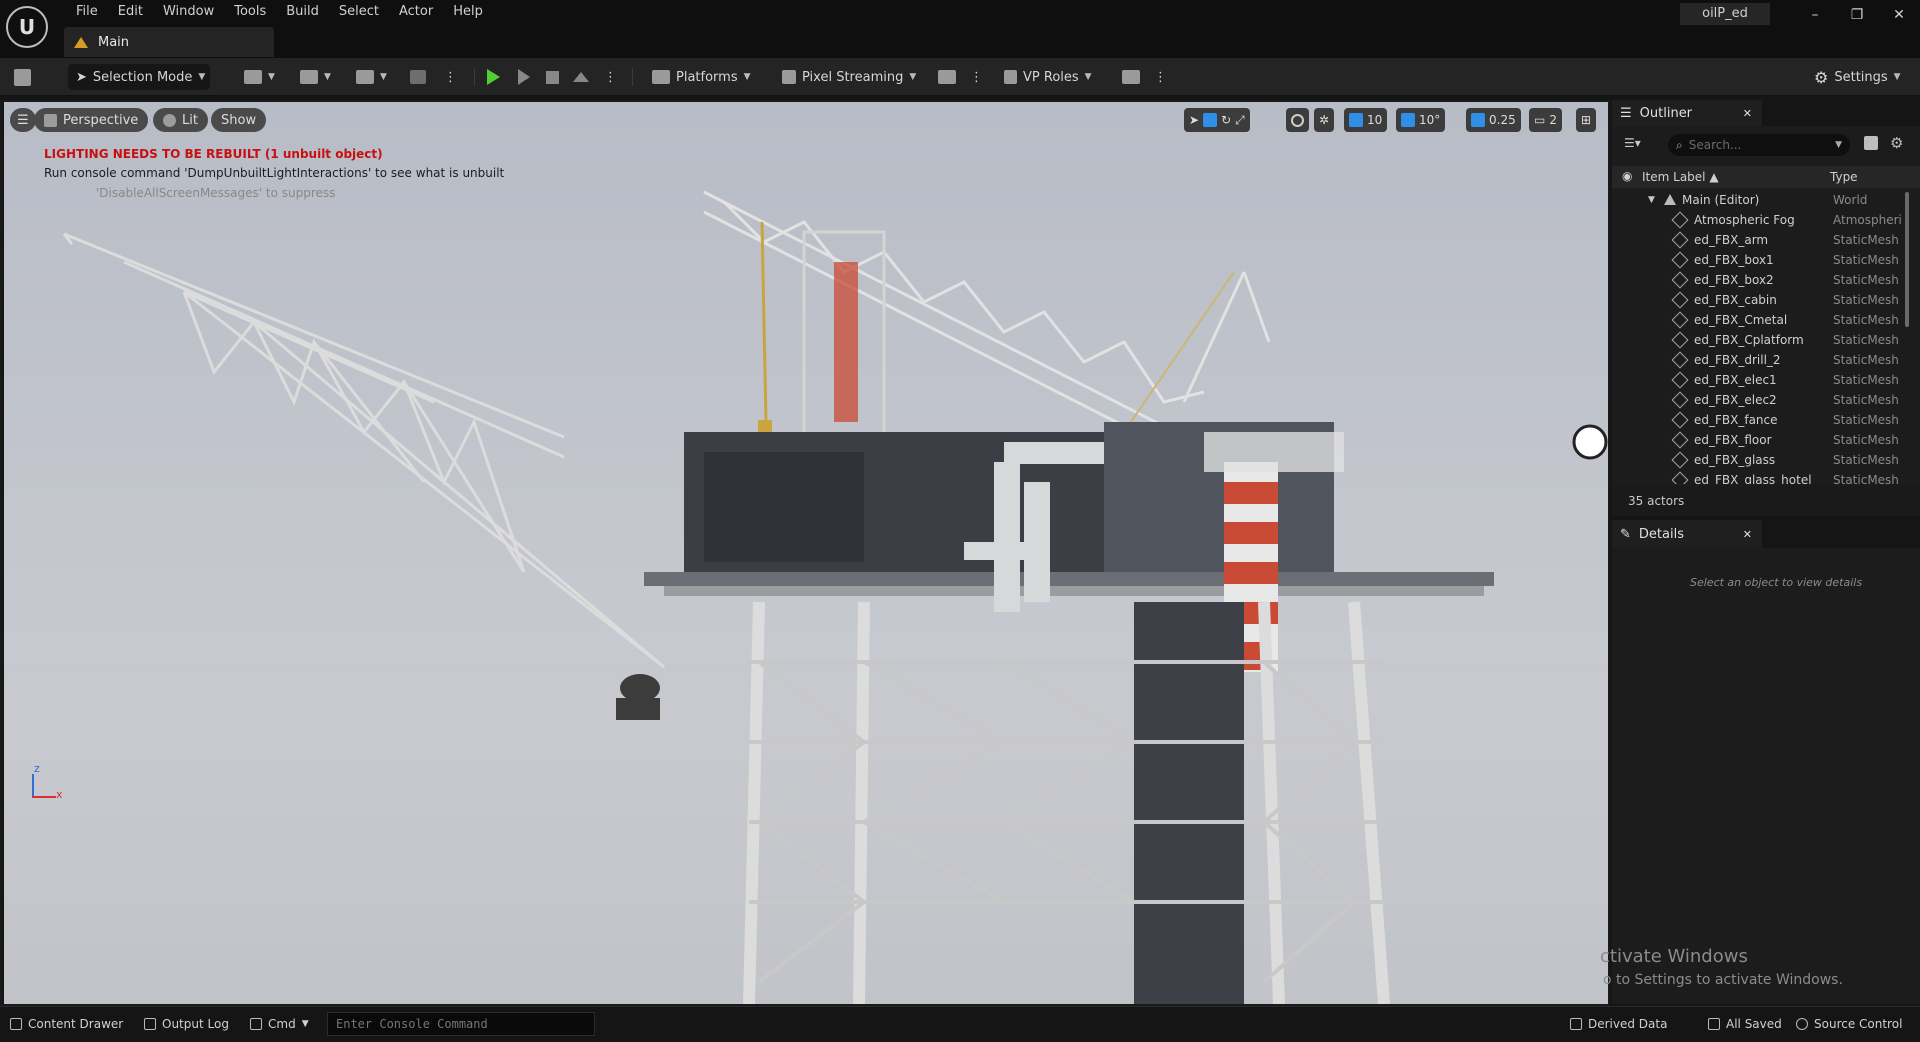 This screenshot has height=1042, width=1920. What do you see at coordinates (188, 12) in the screenshot?
I see `menu-window: Window` at bounding box center [188, 12].